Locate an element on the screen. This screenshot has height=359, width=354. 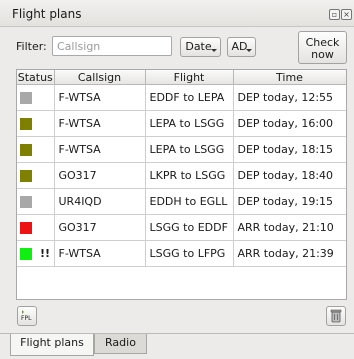
column-header-status: Status is located at coordinates (36, 77).